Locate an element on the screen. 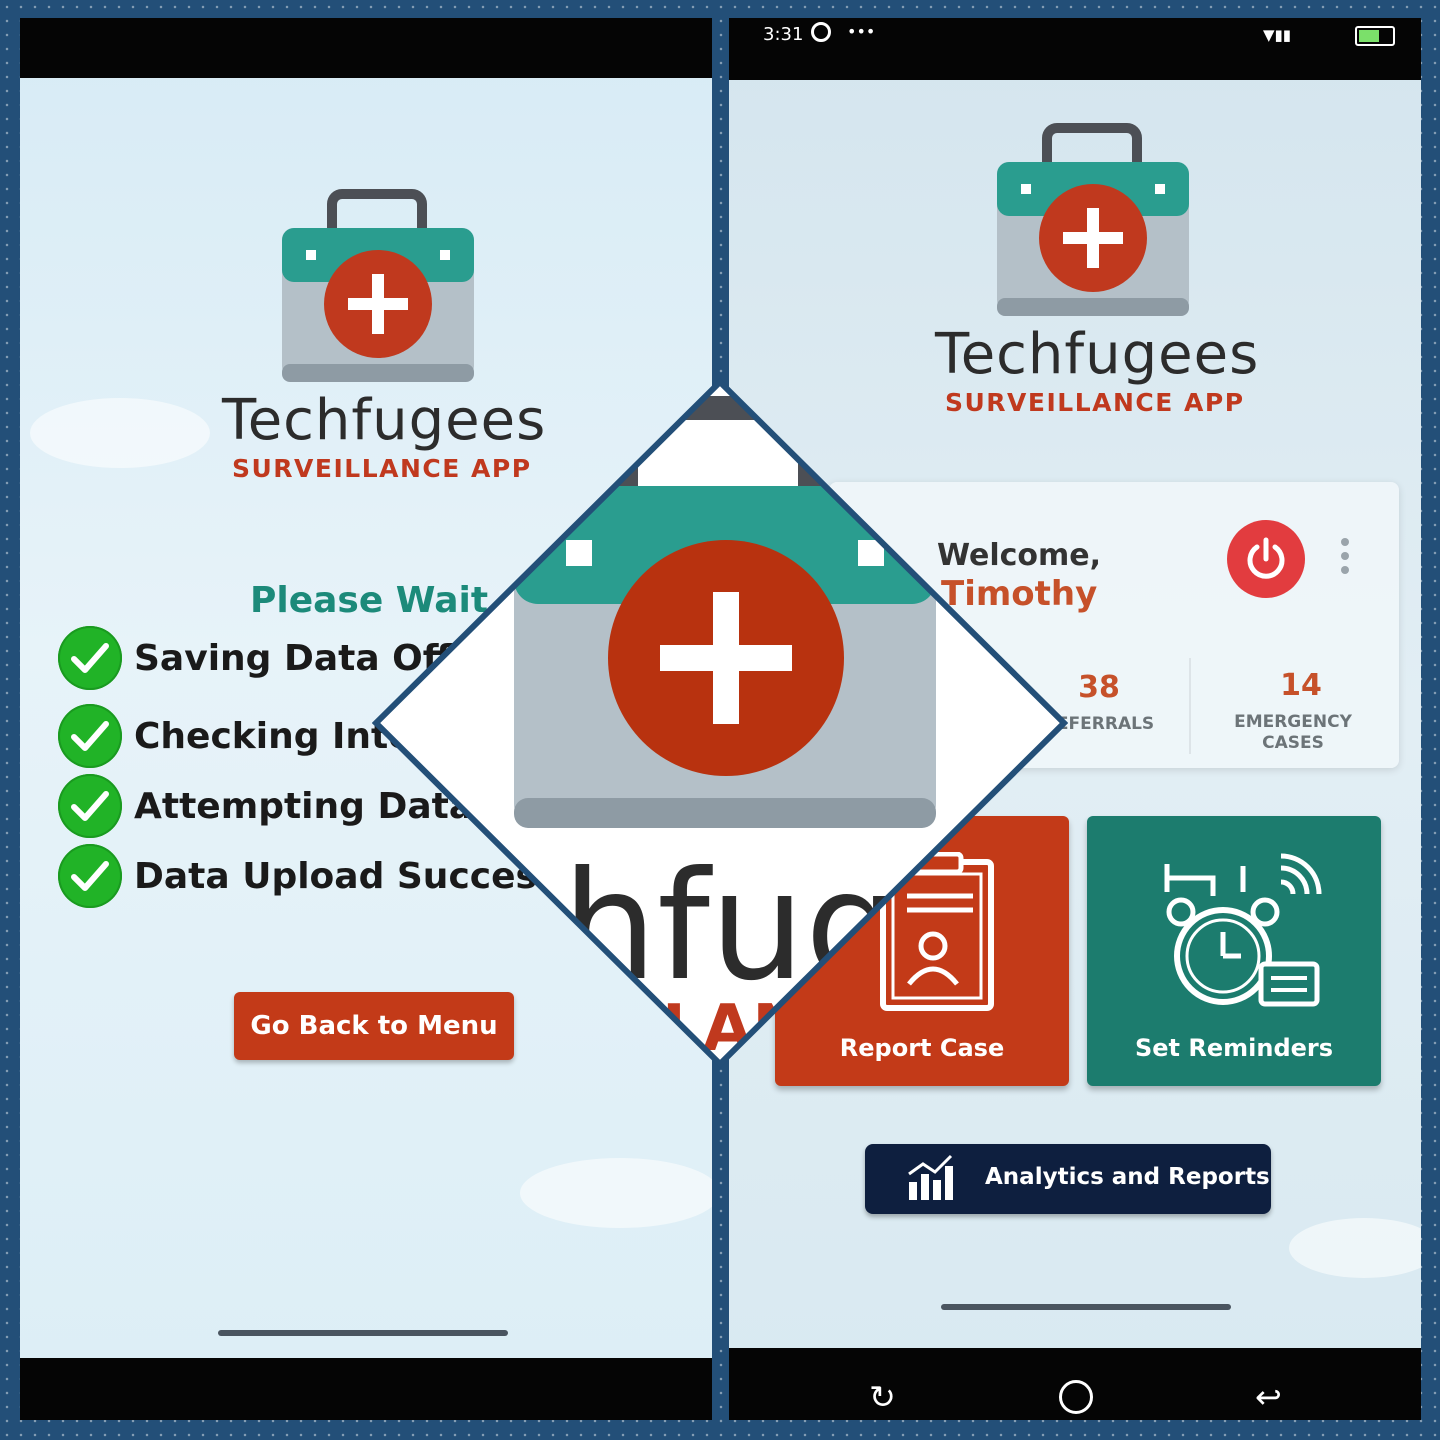  bottom-black-bar is located at coordinates (366, 1389).